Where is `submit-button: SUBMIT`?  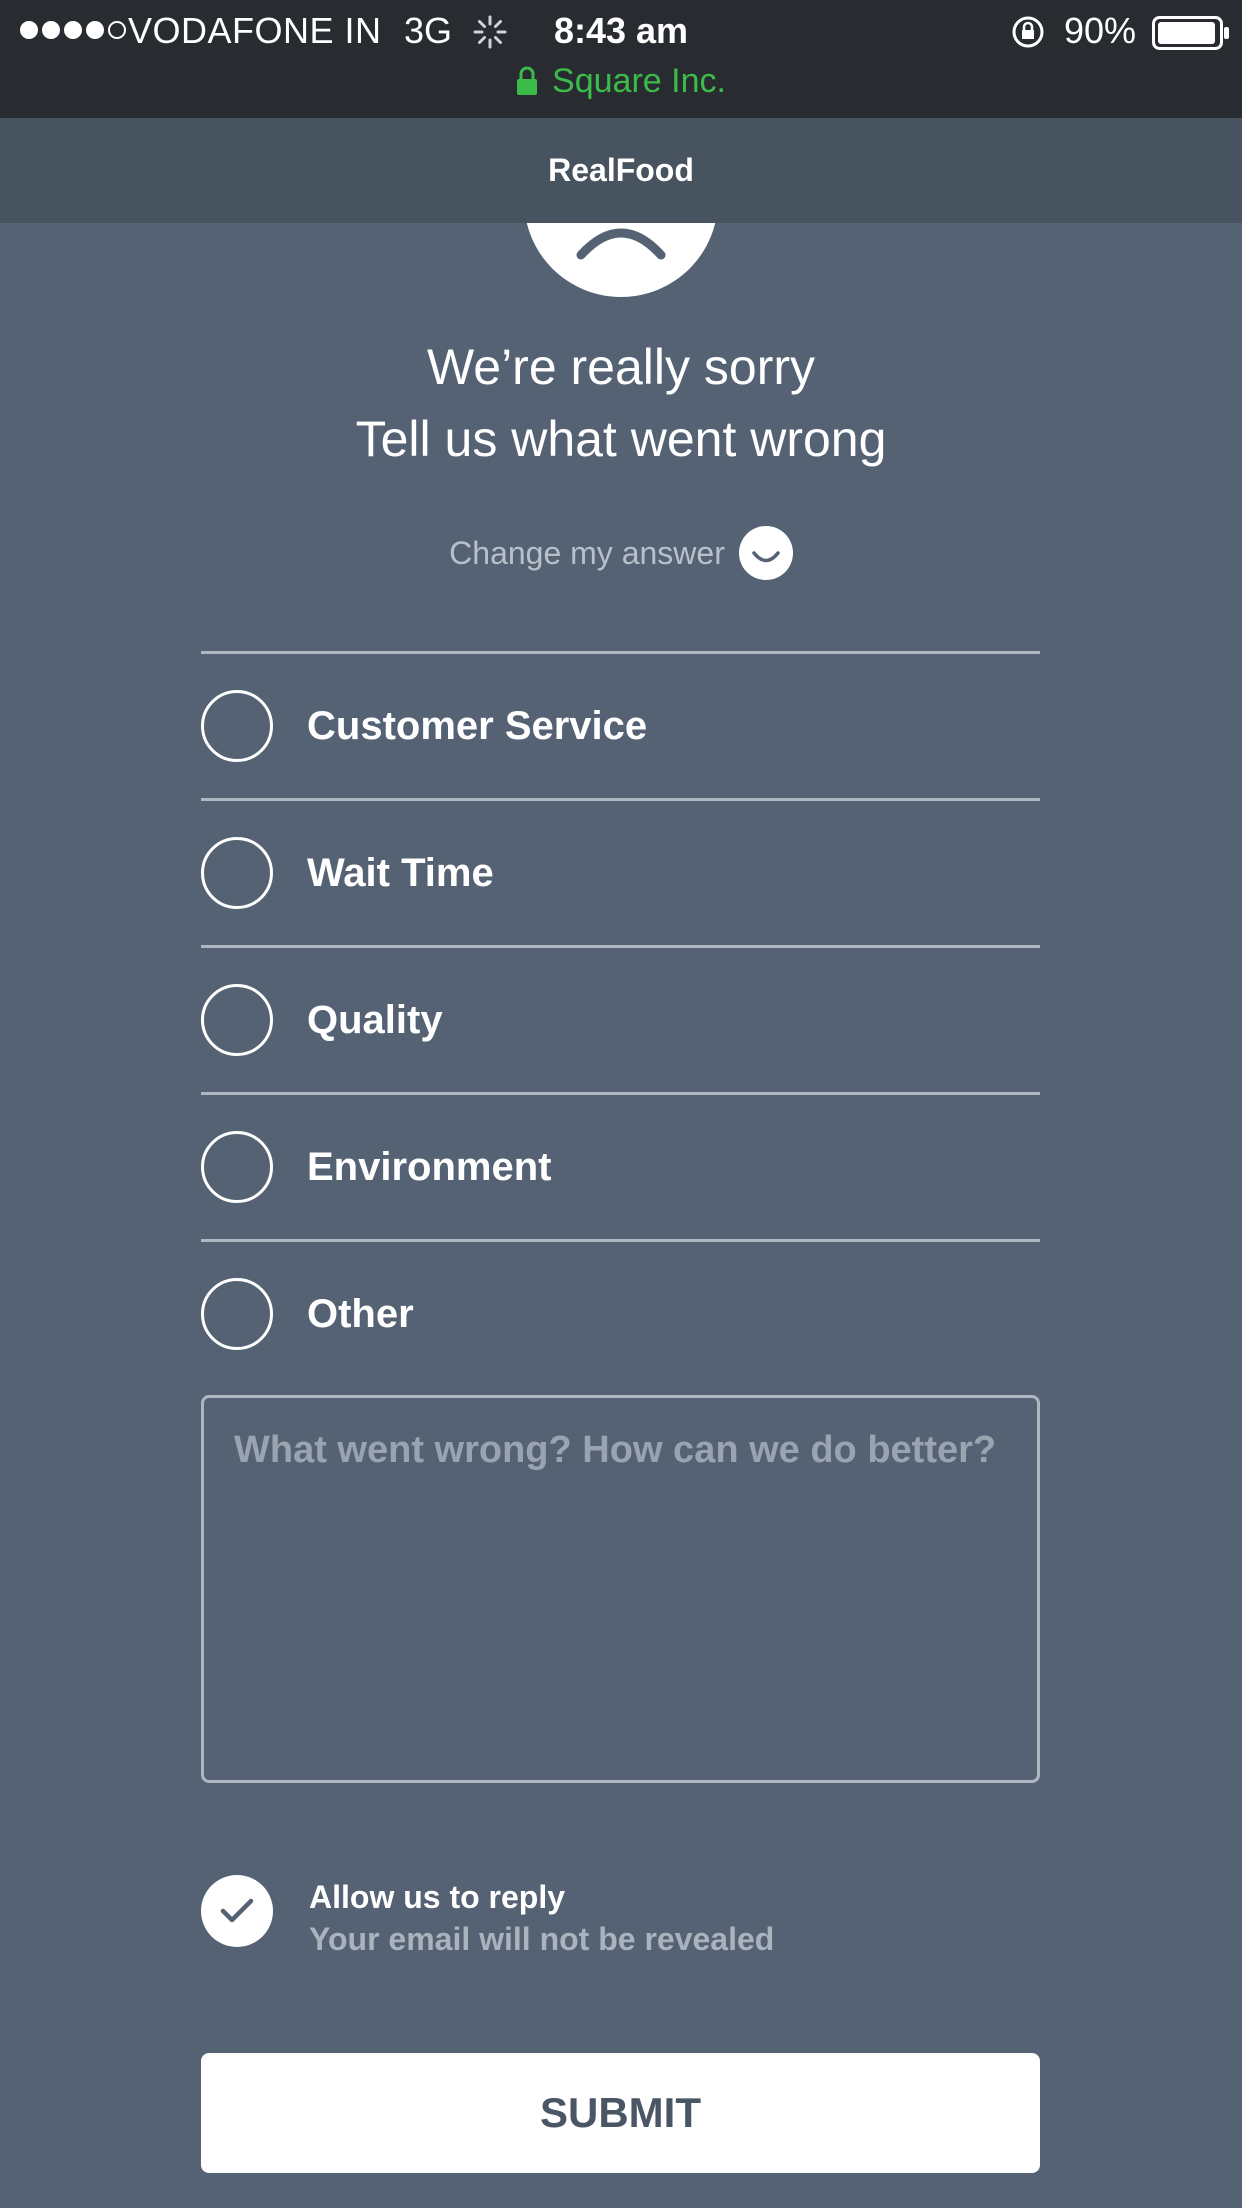
submit-button: SUBMIT is located at coordinates (620, 2113).